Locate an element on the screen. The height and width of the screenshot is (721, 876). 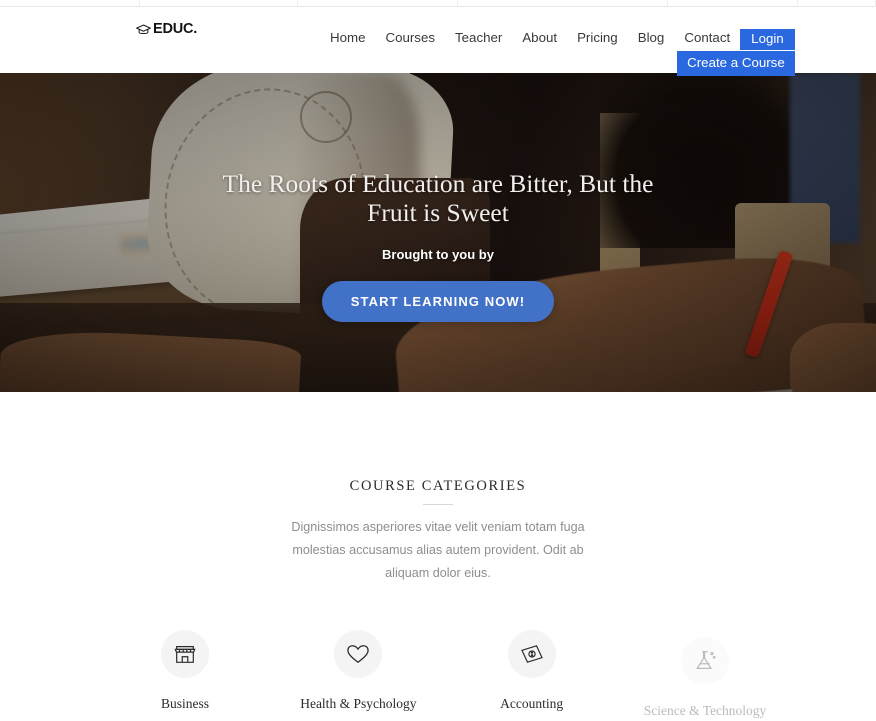
login-button: Login is located at coordinates (767, 39).